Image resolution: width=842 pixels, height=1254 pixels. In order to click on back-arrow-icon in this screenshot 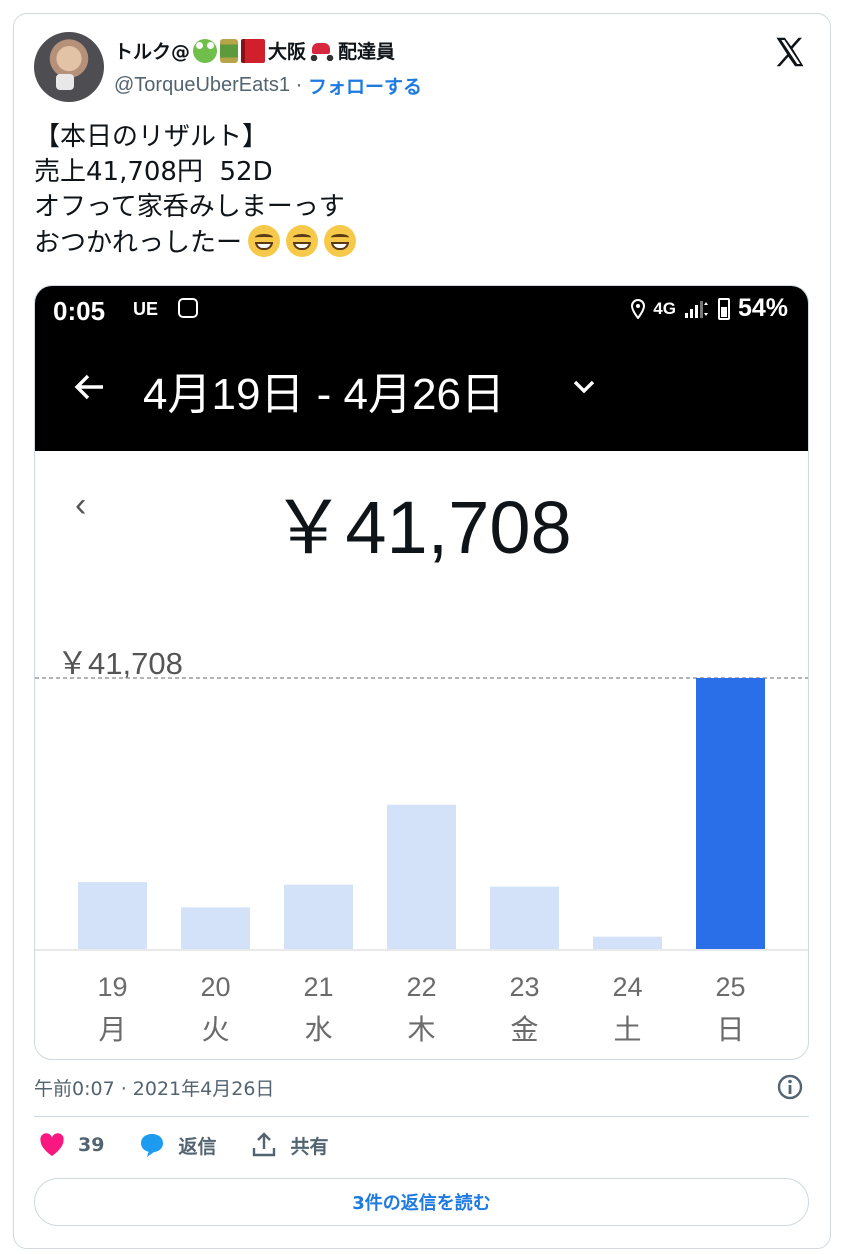, I will do `click(90, 387)`.